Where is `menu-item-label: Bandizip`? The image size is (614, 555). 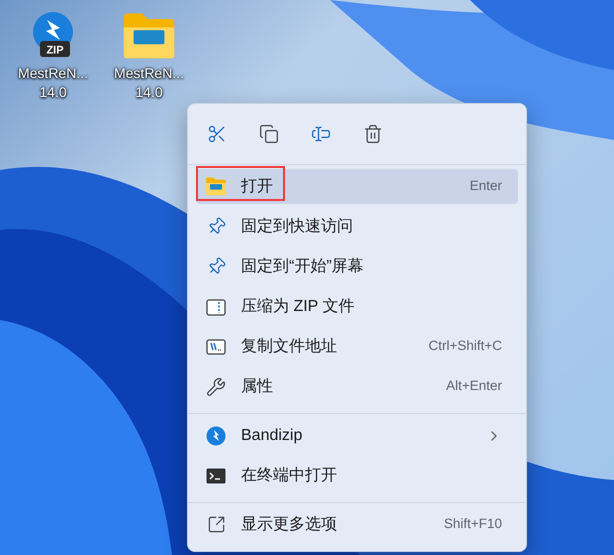 menu-item-label: Bandizip is located at coordinates (271, 436).